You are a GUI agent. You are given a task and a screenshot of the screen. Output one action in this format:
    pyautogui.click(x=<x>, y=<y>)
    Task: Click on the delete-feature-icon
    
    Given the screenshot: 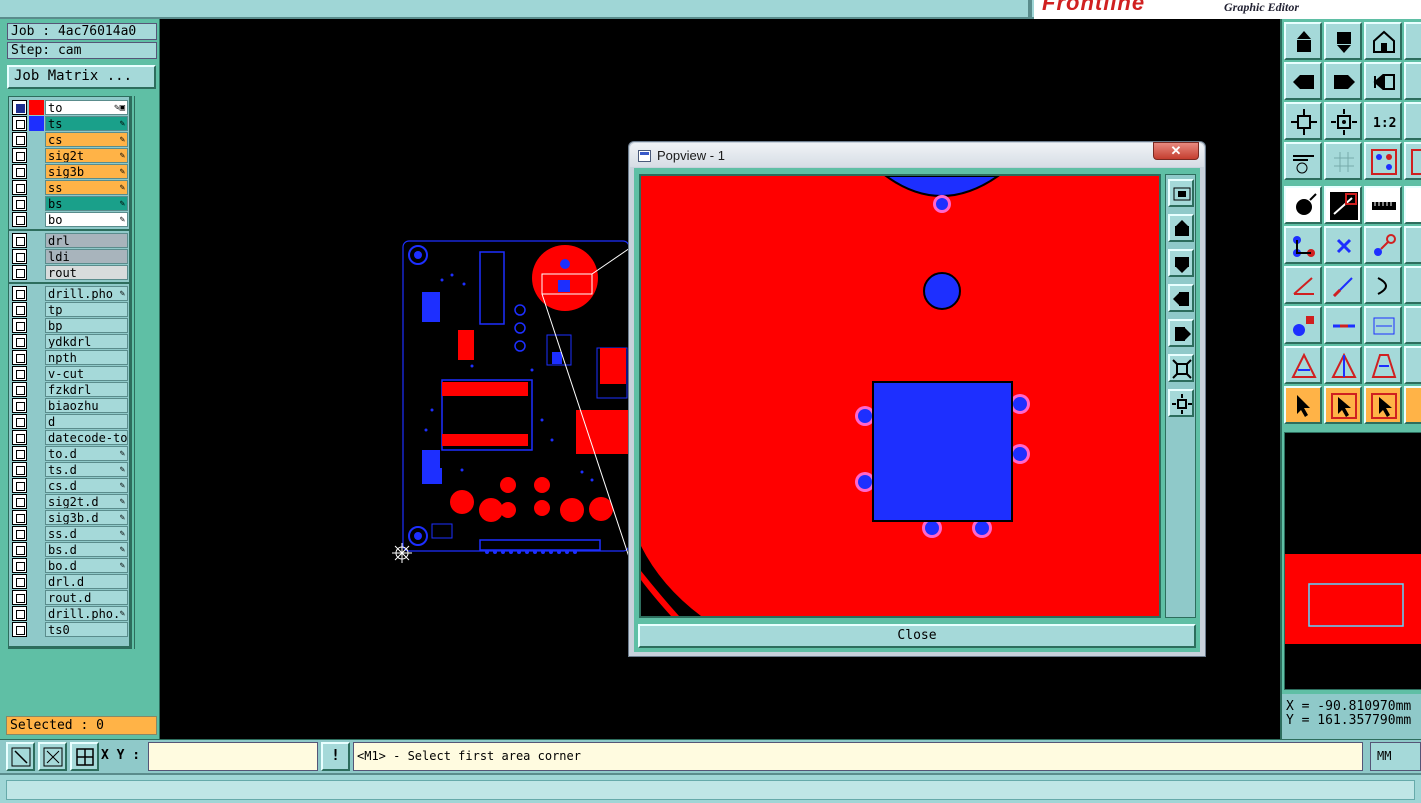 What is the action you would take?
    pyautogui.click(x=1343, y=245)
    